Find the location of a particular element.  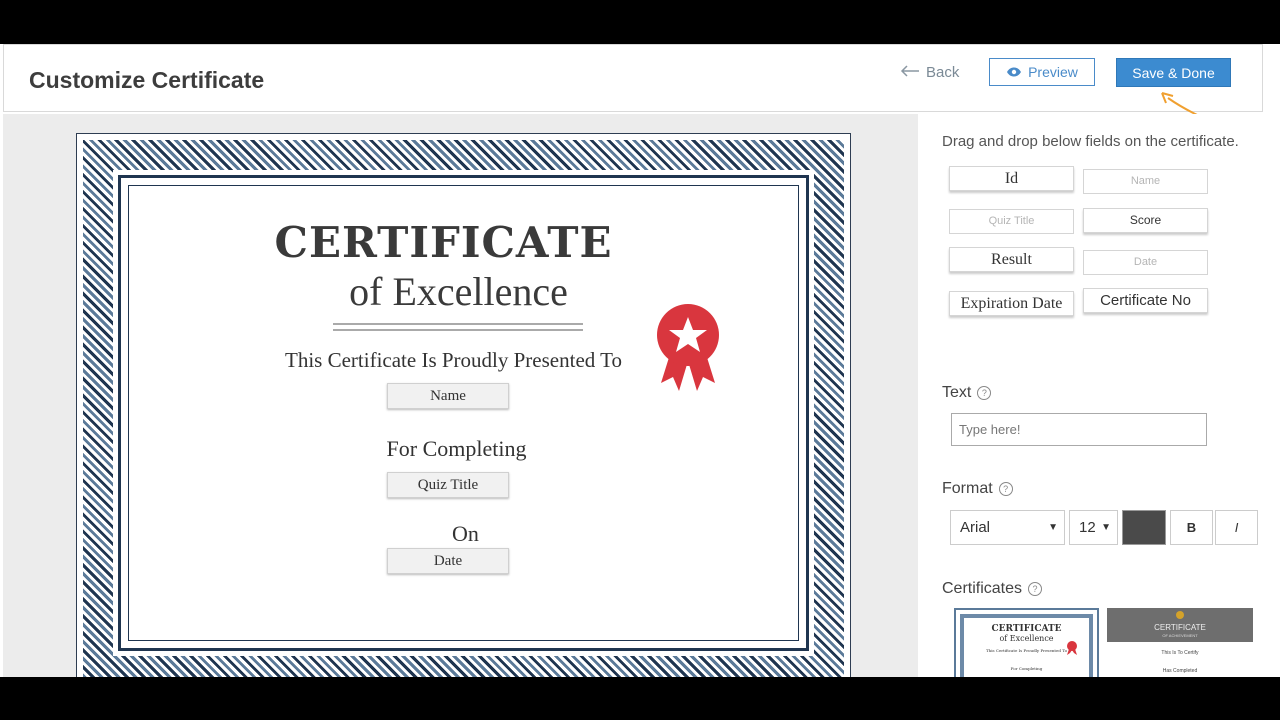

certificates-label: Certificates is located at coordinates (982, 588).